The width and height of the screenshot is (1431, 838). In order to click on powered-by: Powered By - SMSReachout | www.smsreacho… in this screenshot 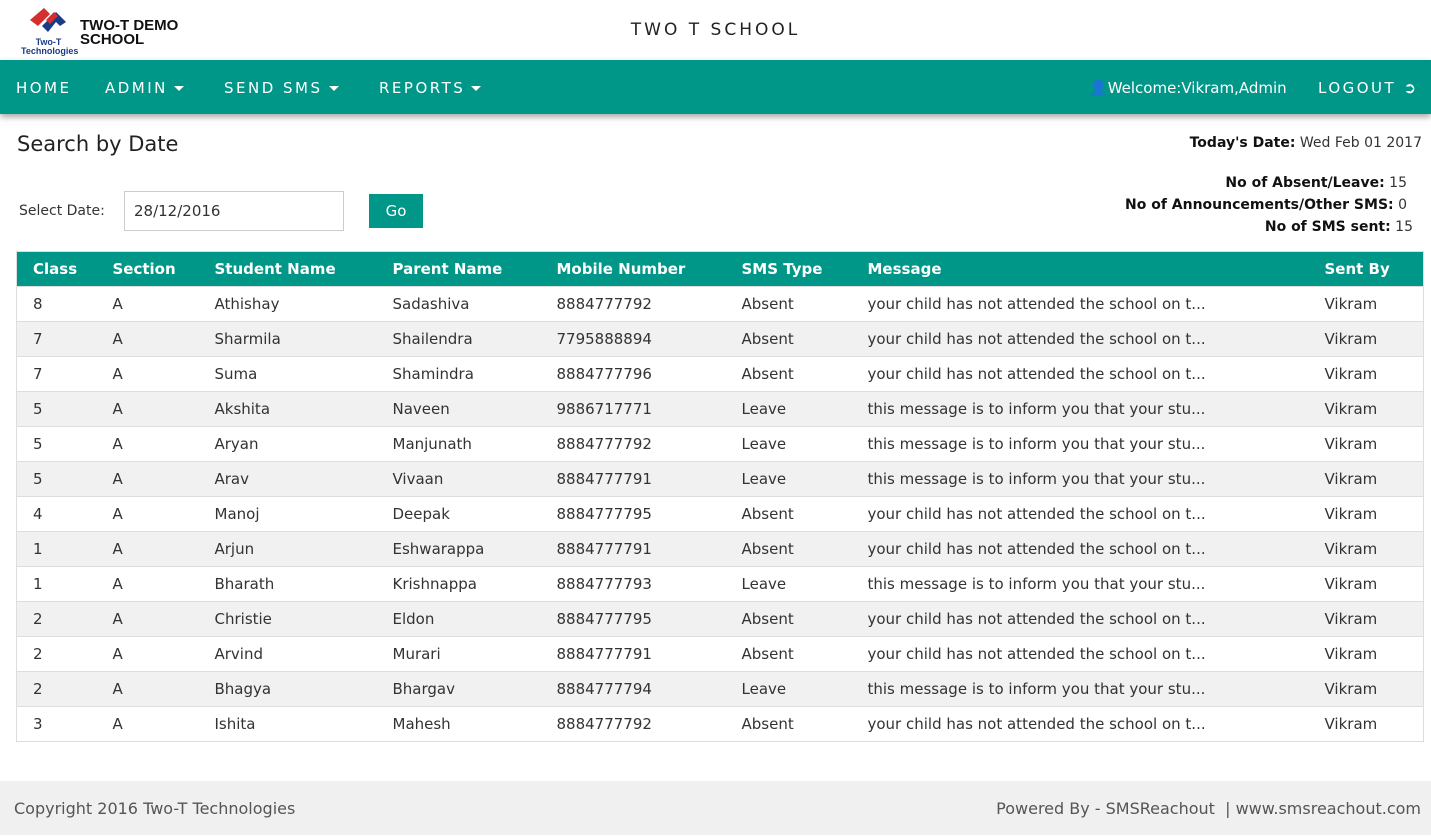, I will do `click(1208, 808)`.